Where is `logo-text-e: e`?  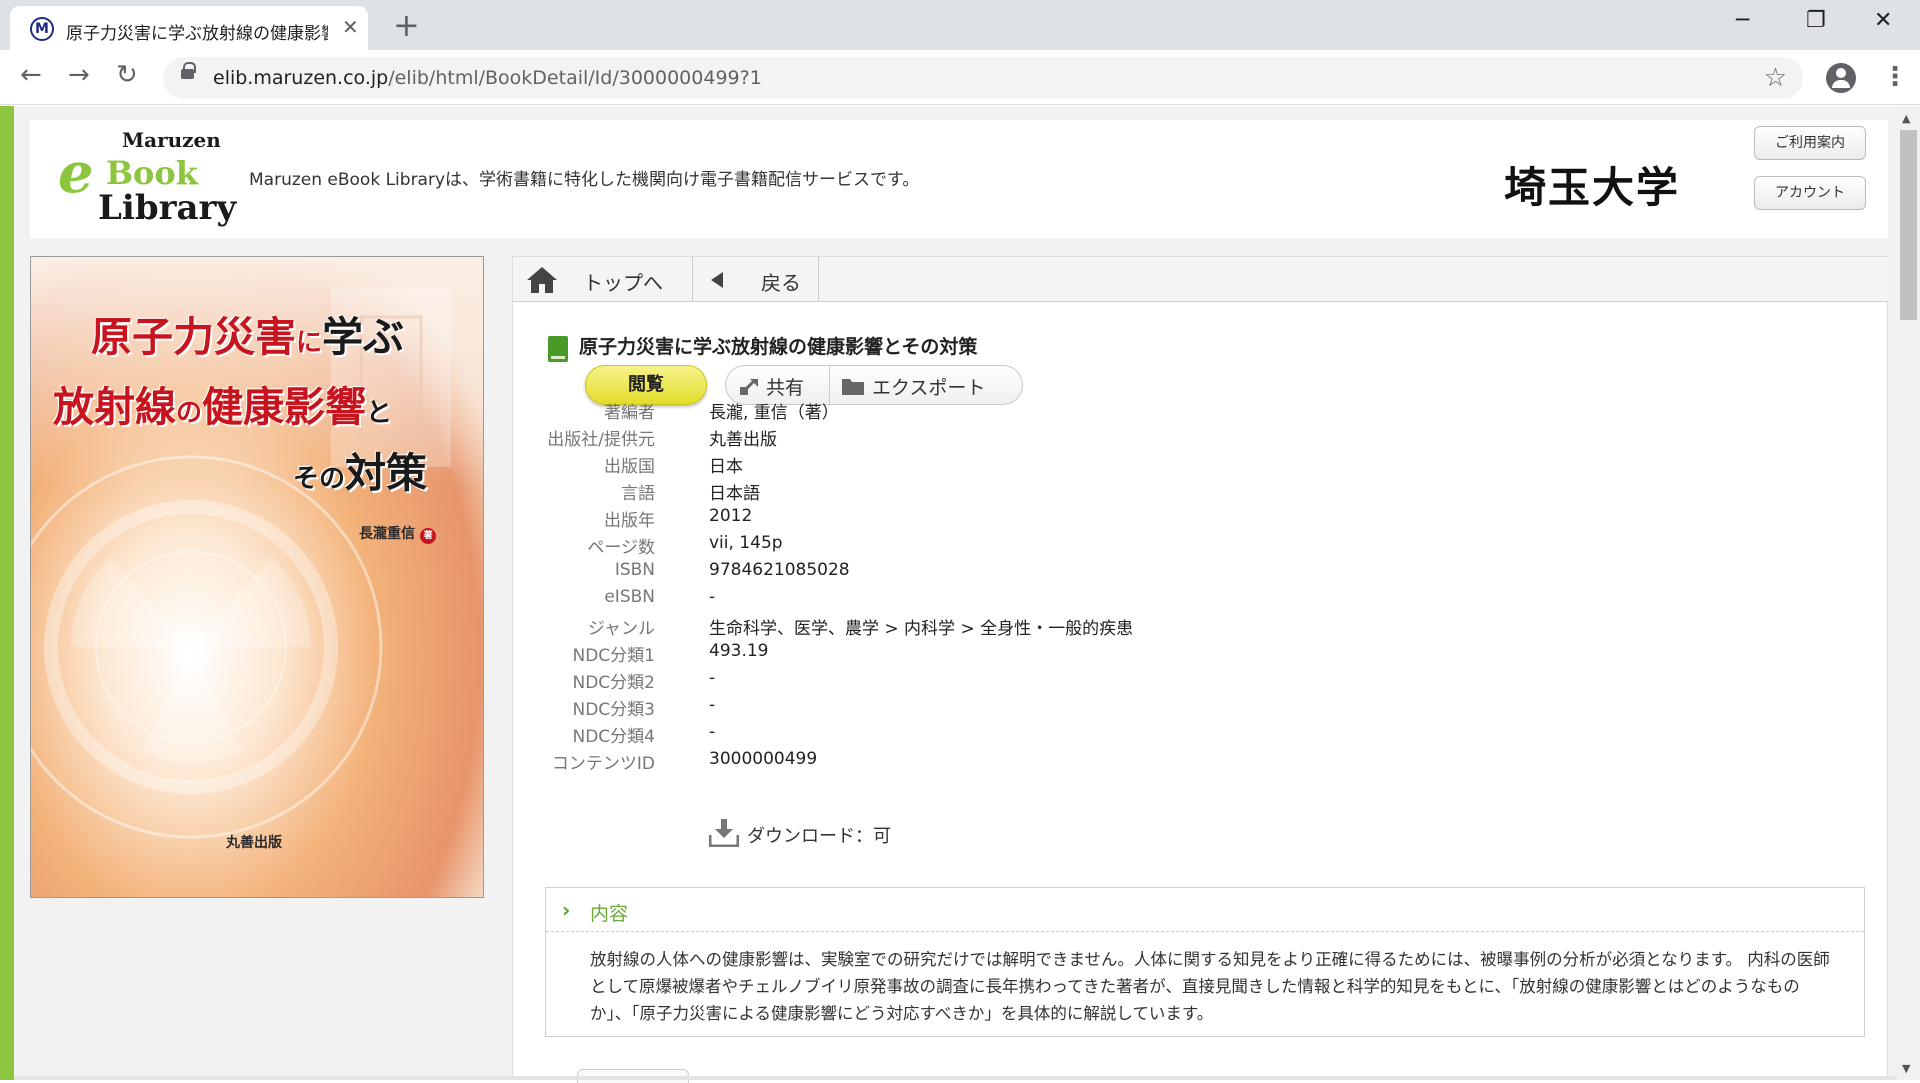 logo-text-e: e is located at coordinates (76, 173).